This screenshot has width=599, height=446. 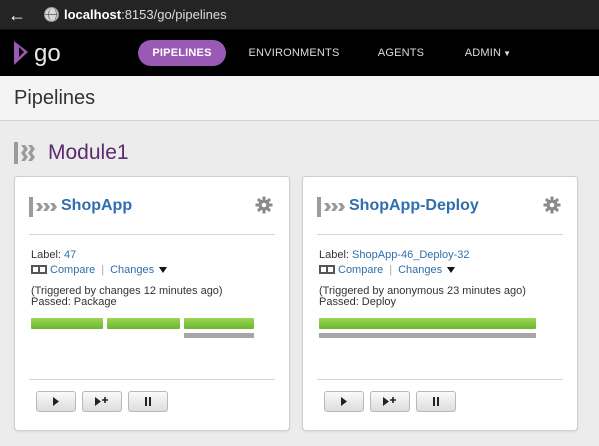 What do you see at coordinates (299, 98) in the screenshot?
I see `page-header: Pipelines` at bounding box center [299, 98].